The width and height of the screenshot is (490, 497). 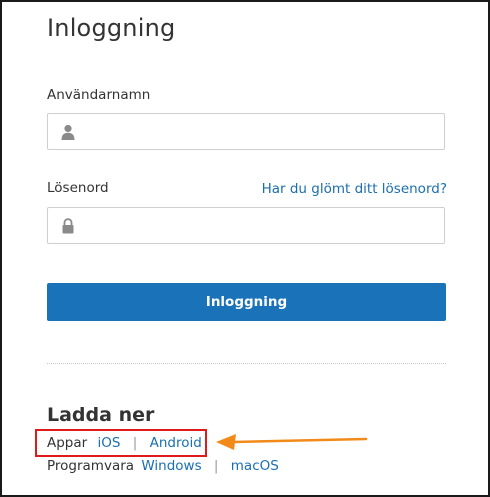 I want to click on forgot-password-link: Har du glömt ditt lösenord?, so click(x=354, y=189).